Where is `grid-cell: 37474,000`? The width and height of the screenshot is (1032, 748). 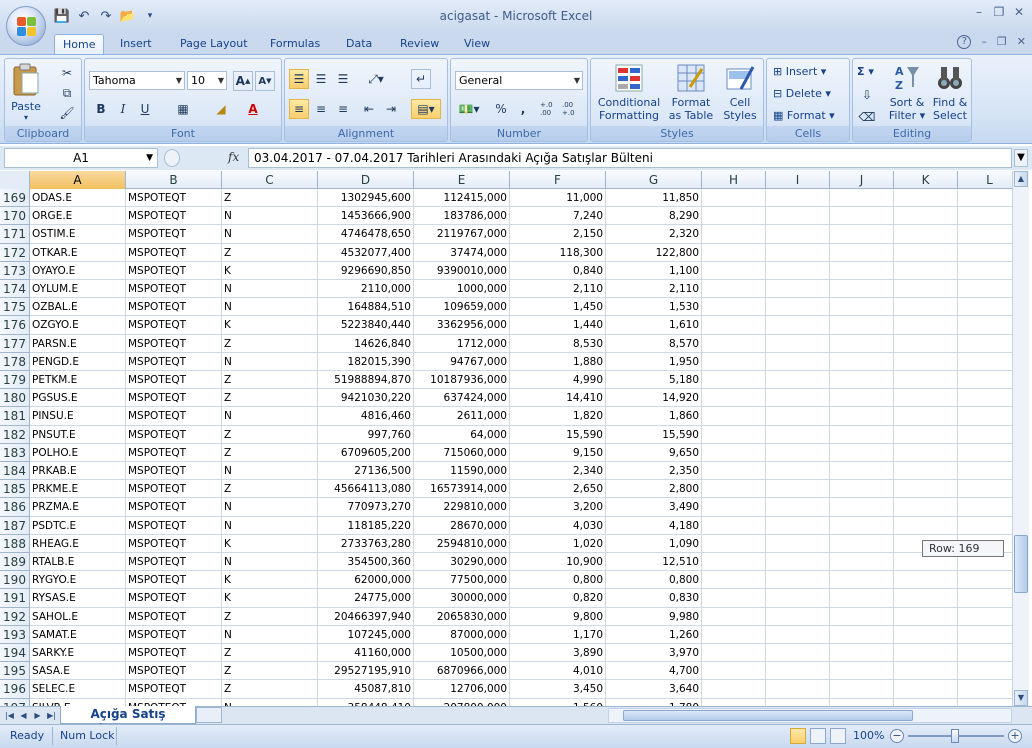
grid-cell: 37474,000 is located at coordinates (462, 252).